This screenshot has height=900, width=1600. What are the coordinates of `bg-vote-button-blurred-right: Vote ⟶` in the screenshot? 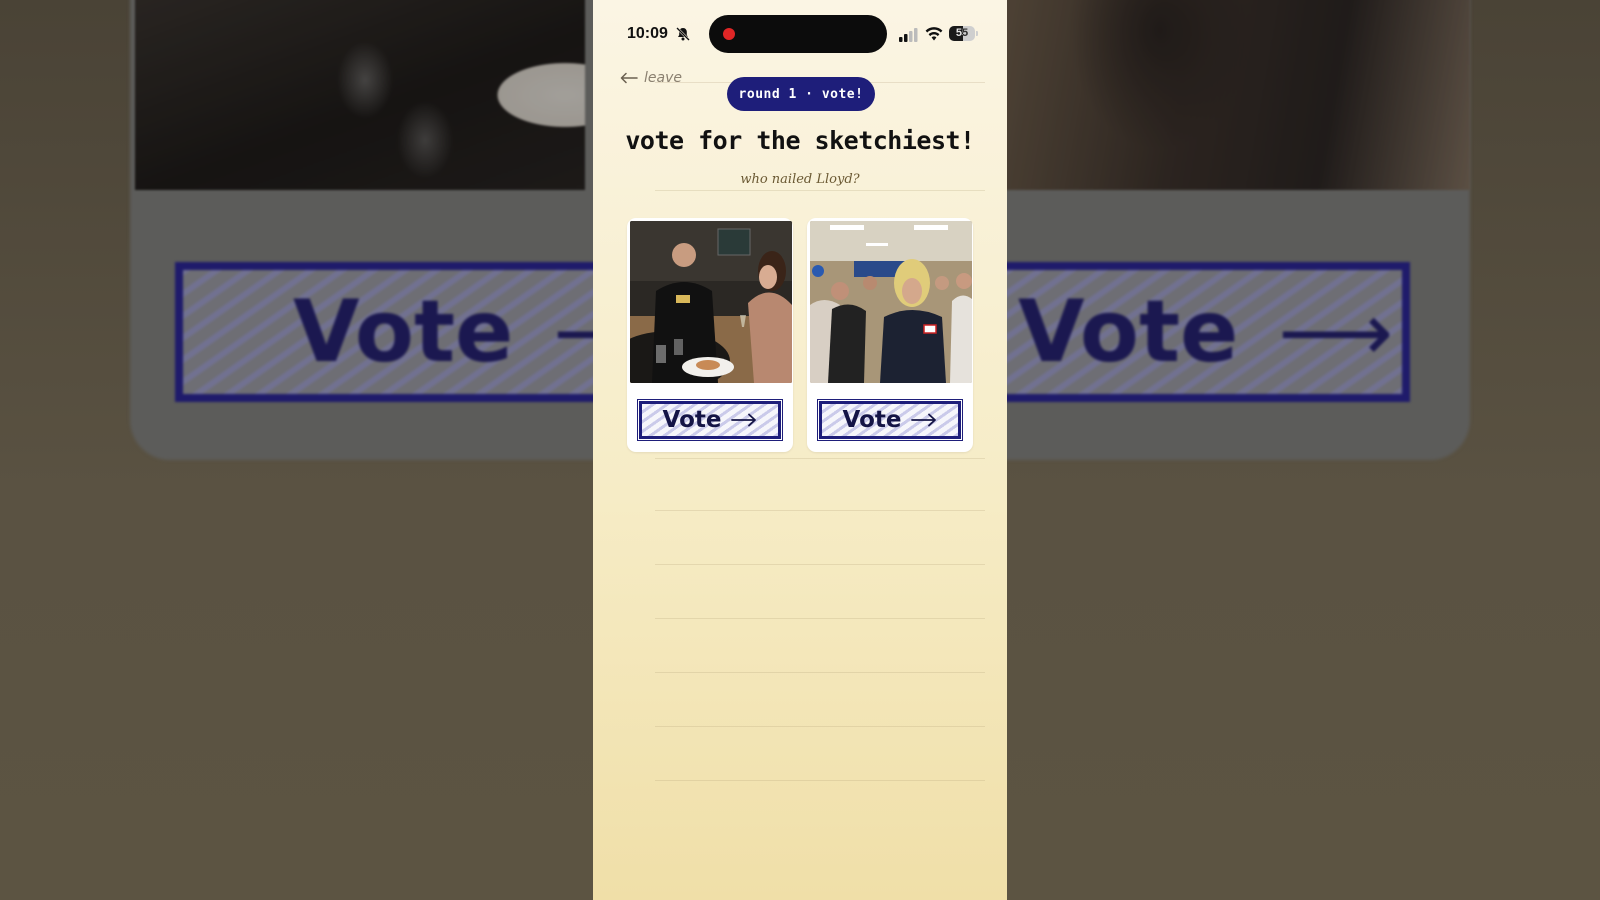 It's located at (1200, 332).